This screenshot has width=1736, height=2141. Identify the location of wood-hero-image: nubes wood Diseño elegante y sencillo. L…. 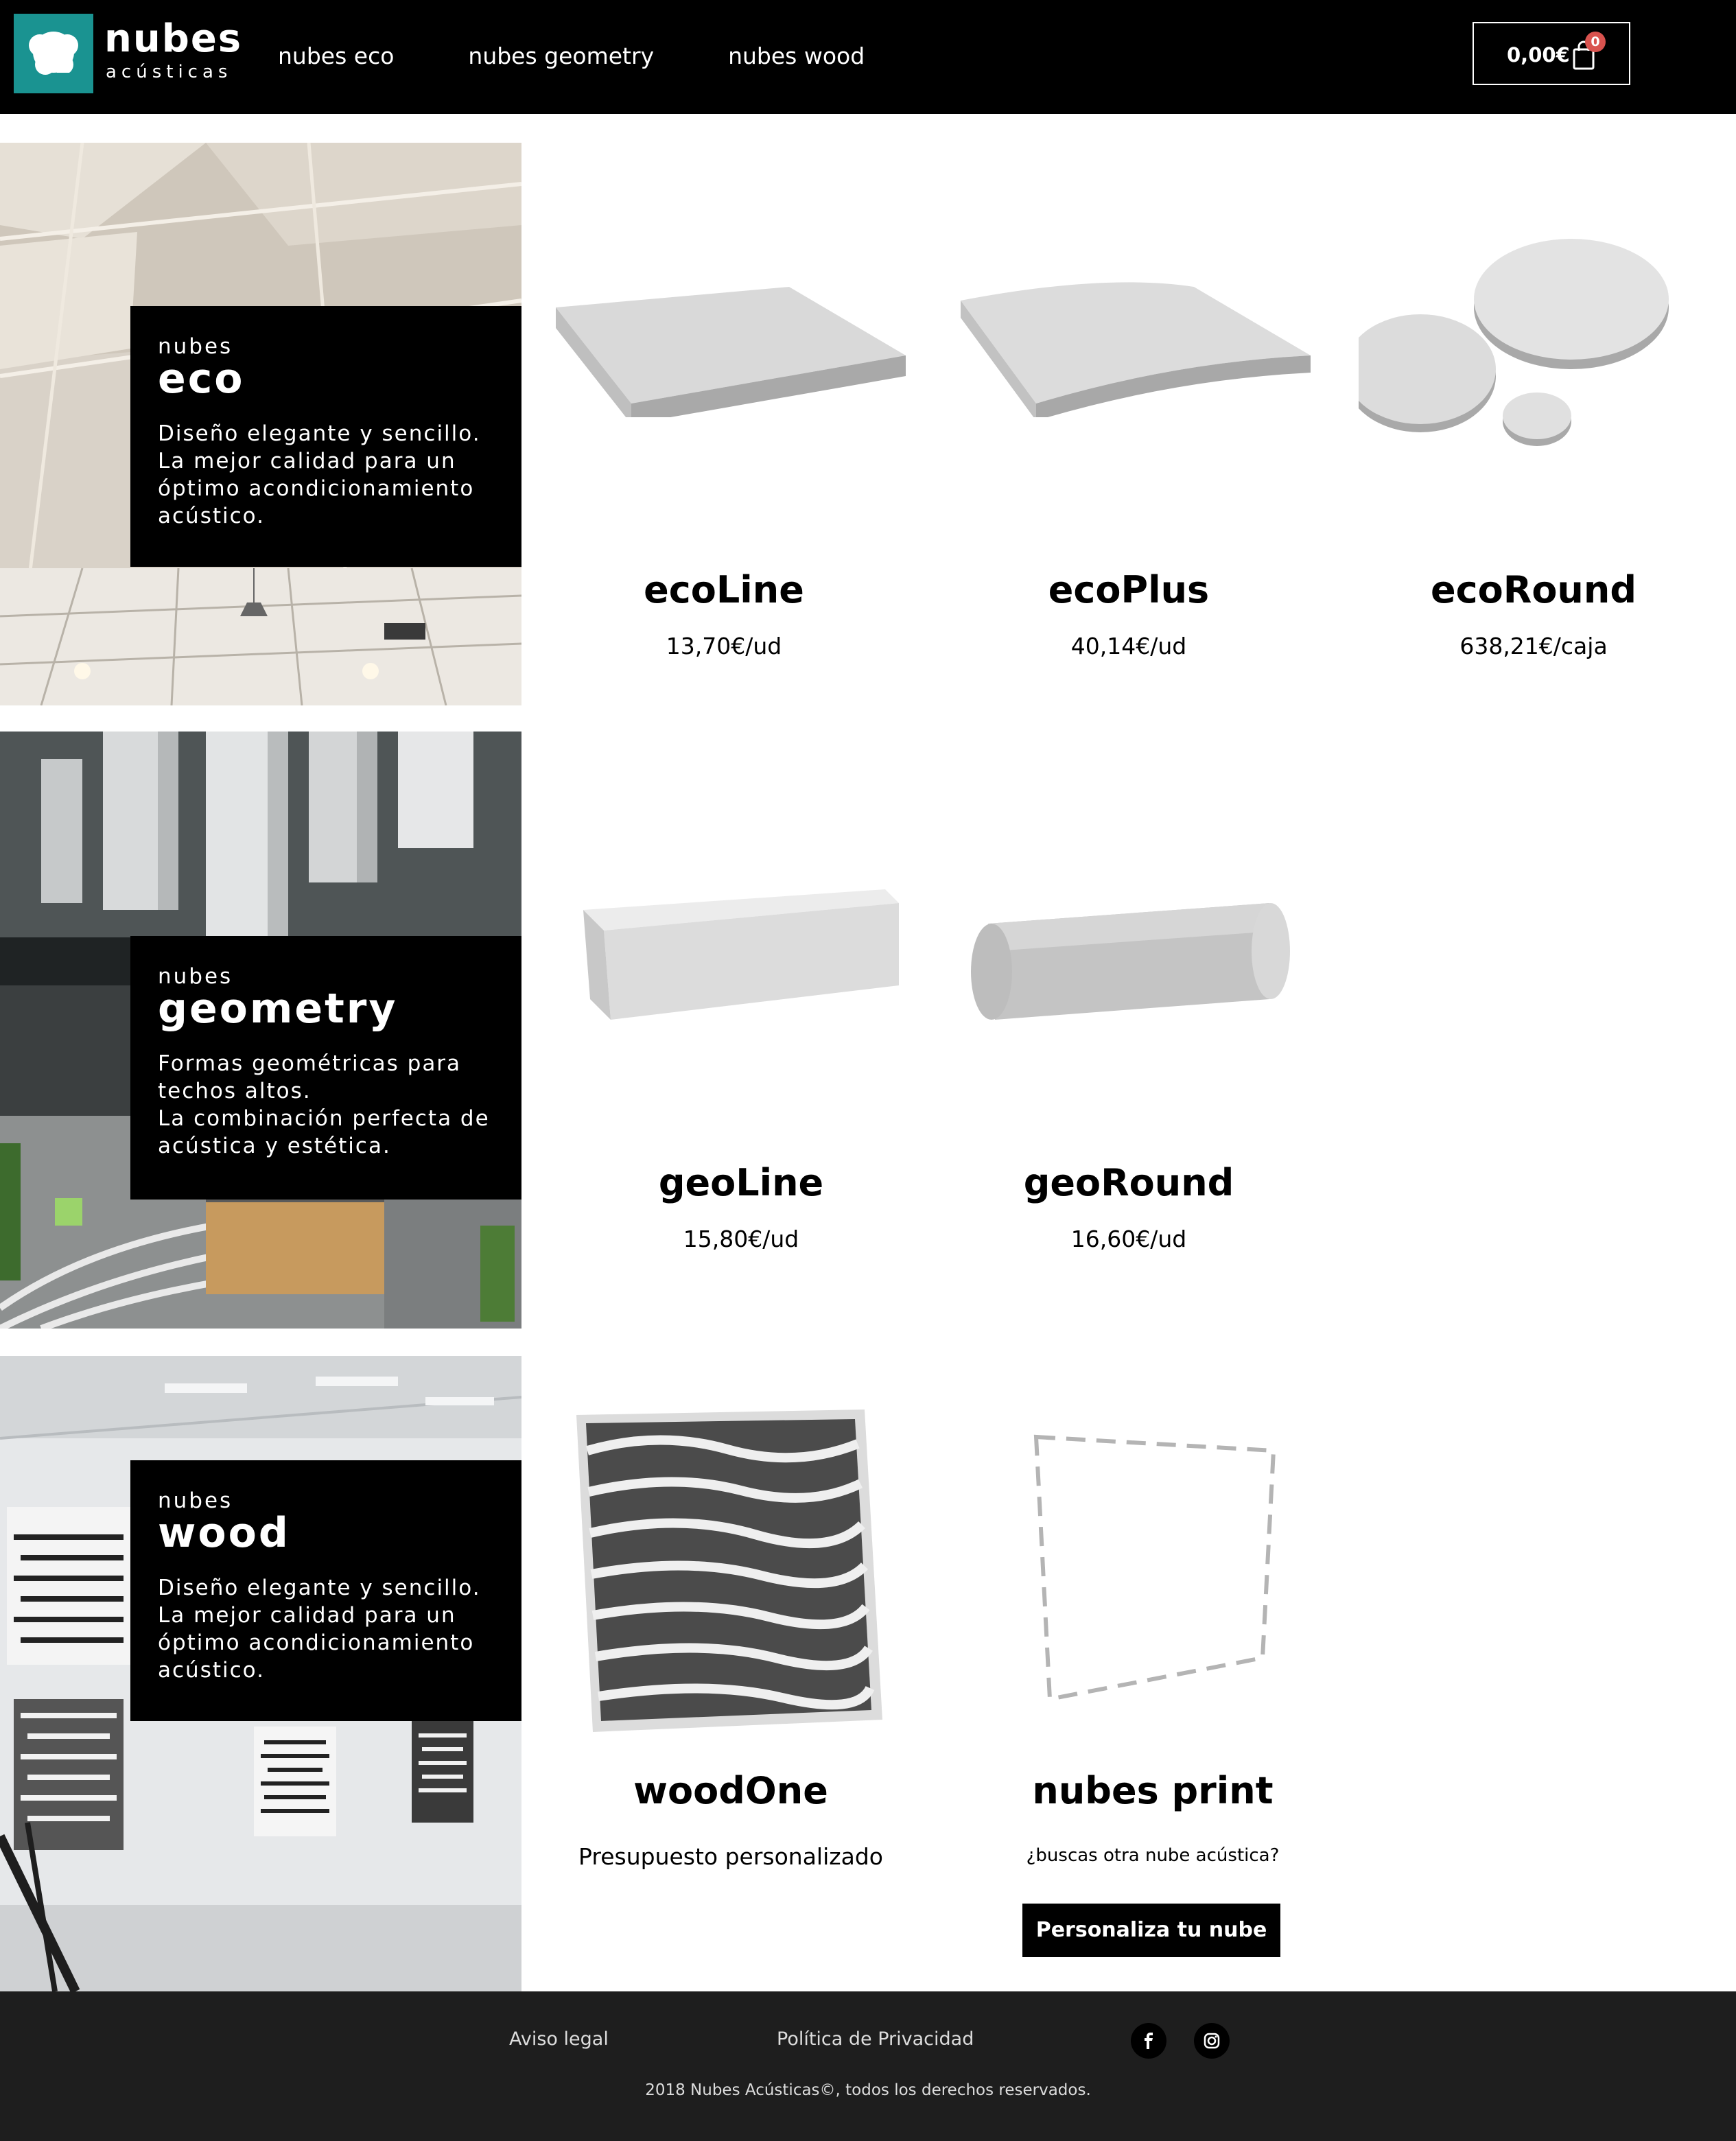
(260, 1674).